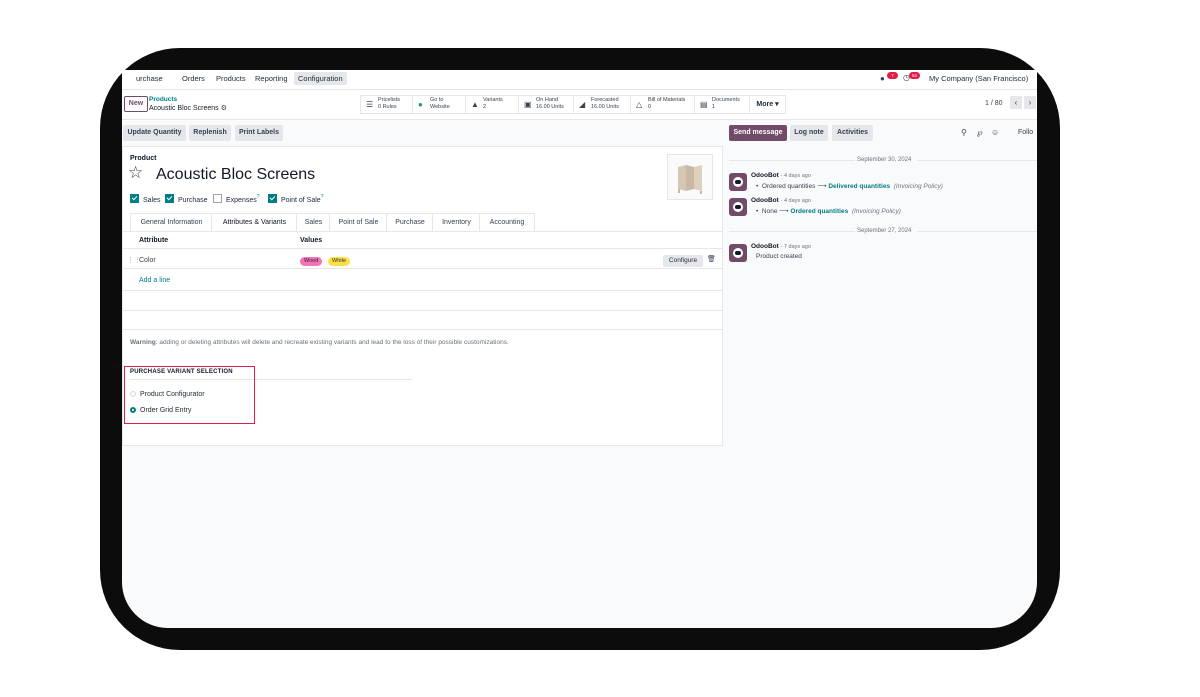  I want to click on follow-button: Follo, so click(1025, 132).